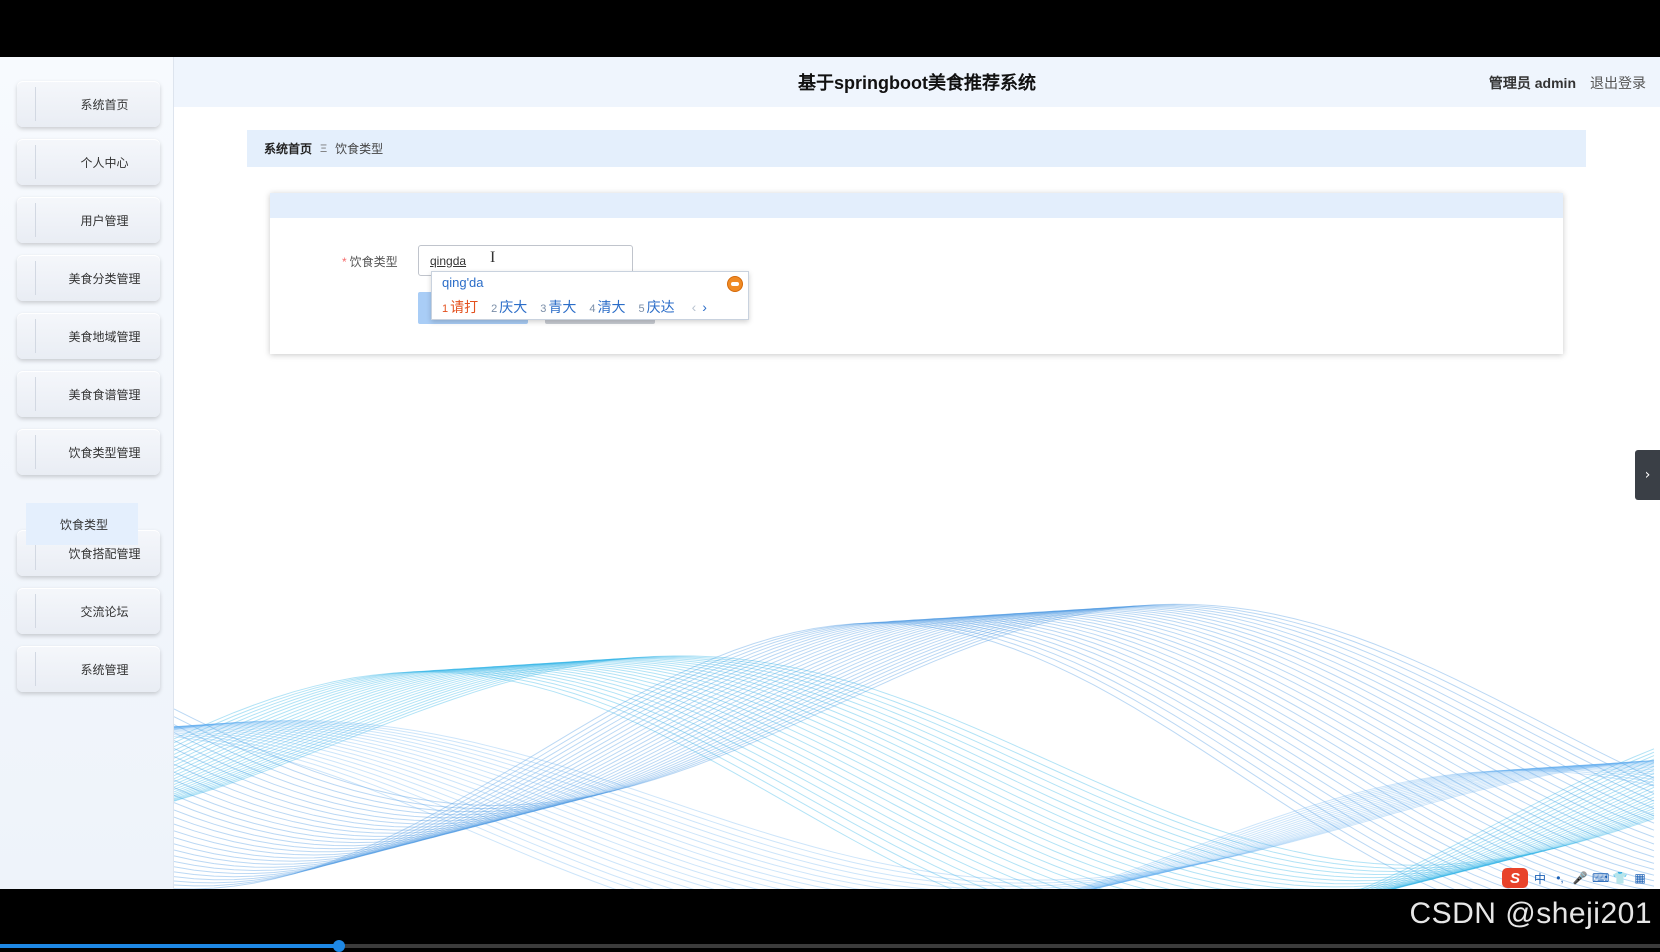 The image size is (1660, 952). Describe the element at coordinates (445, 309) in the screenshot. I see `ime-candidate-number: 1` at that location.